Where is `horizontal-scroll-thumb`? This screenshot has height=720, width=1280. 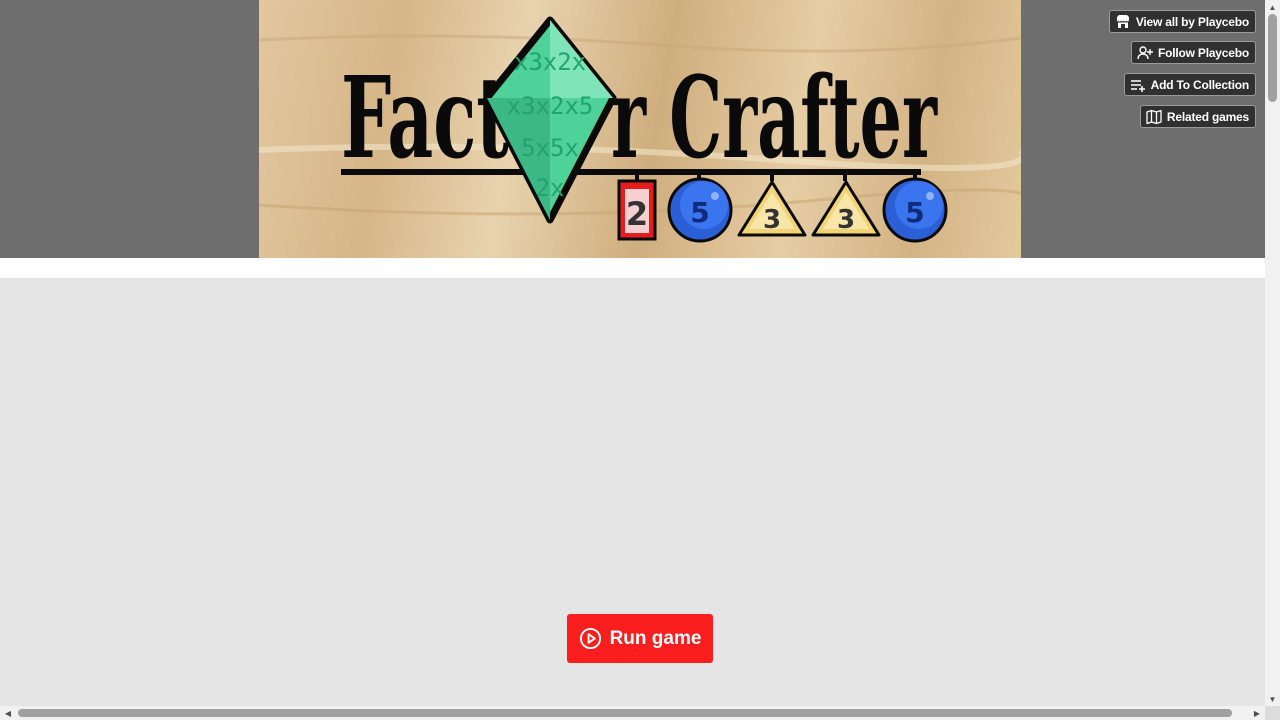 horizontal-scroll-thumb is located at coordinates (625, 713).